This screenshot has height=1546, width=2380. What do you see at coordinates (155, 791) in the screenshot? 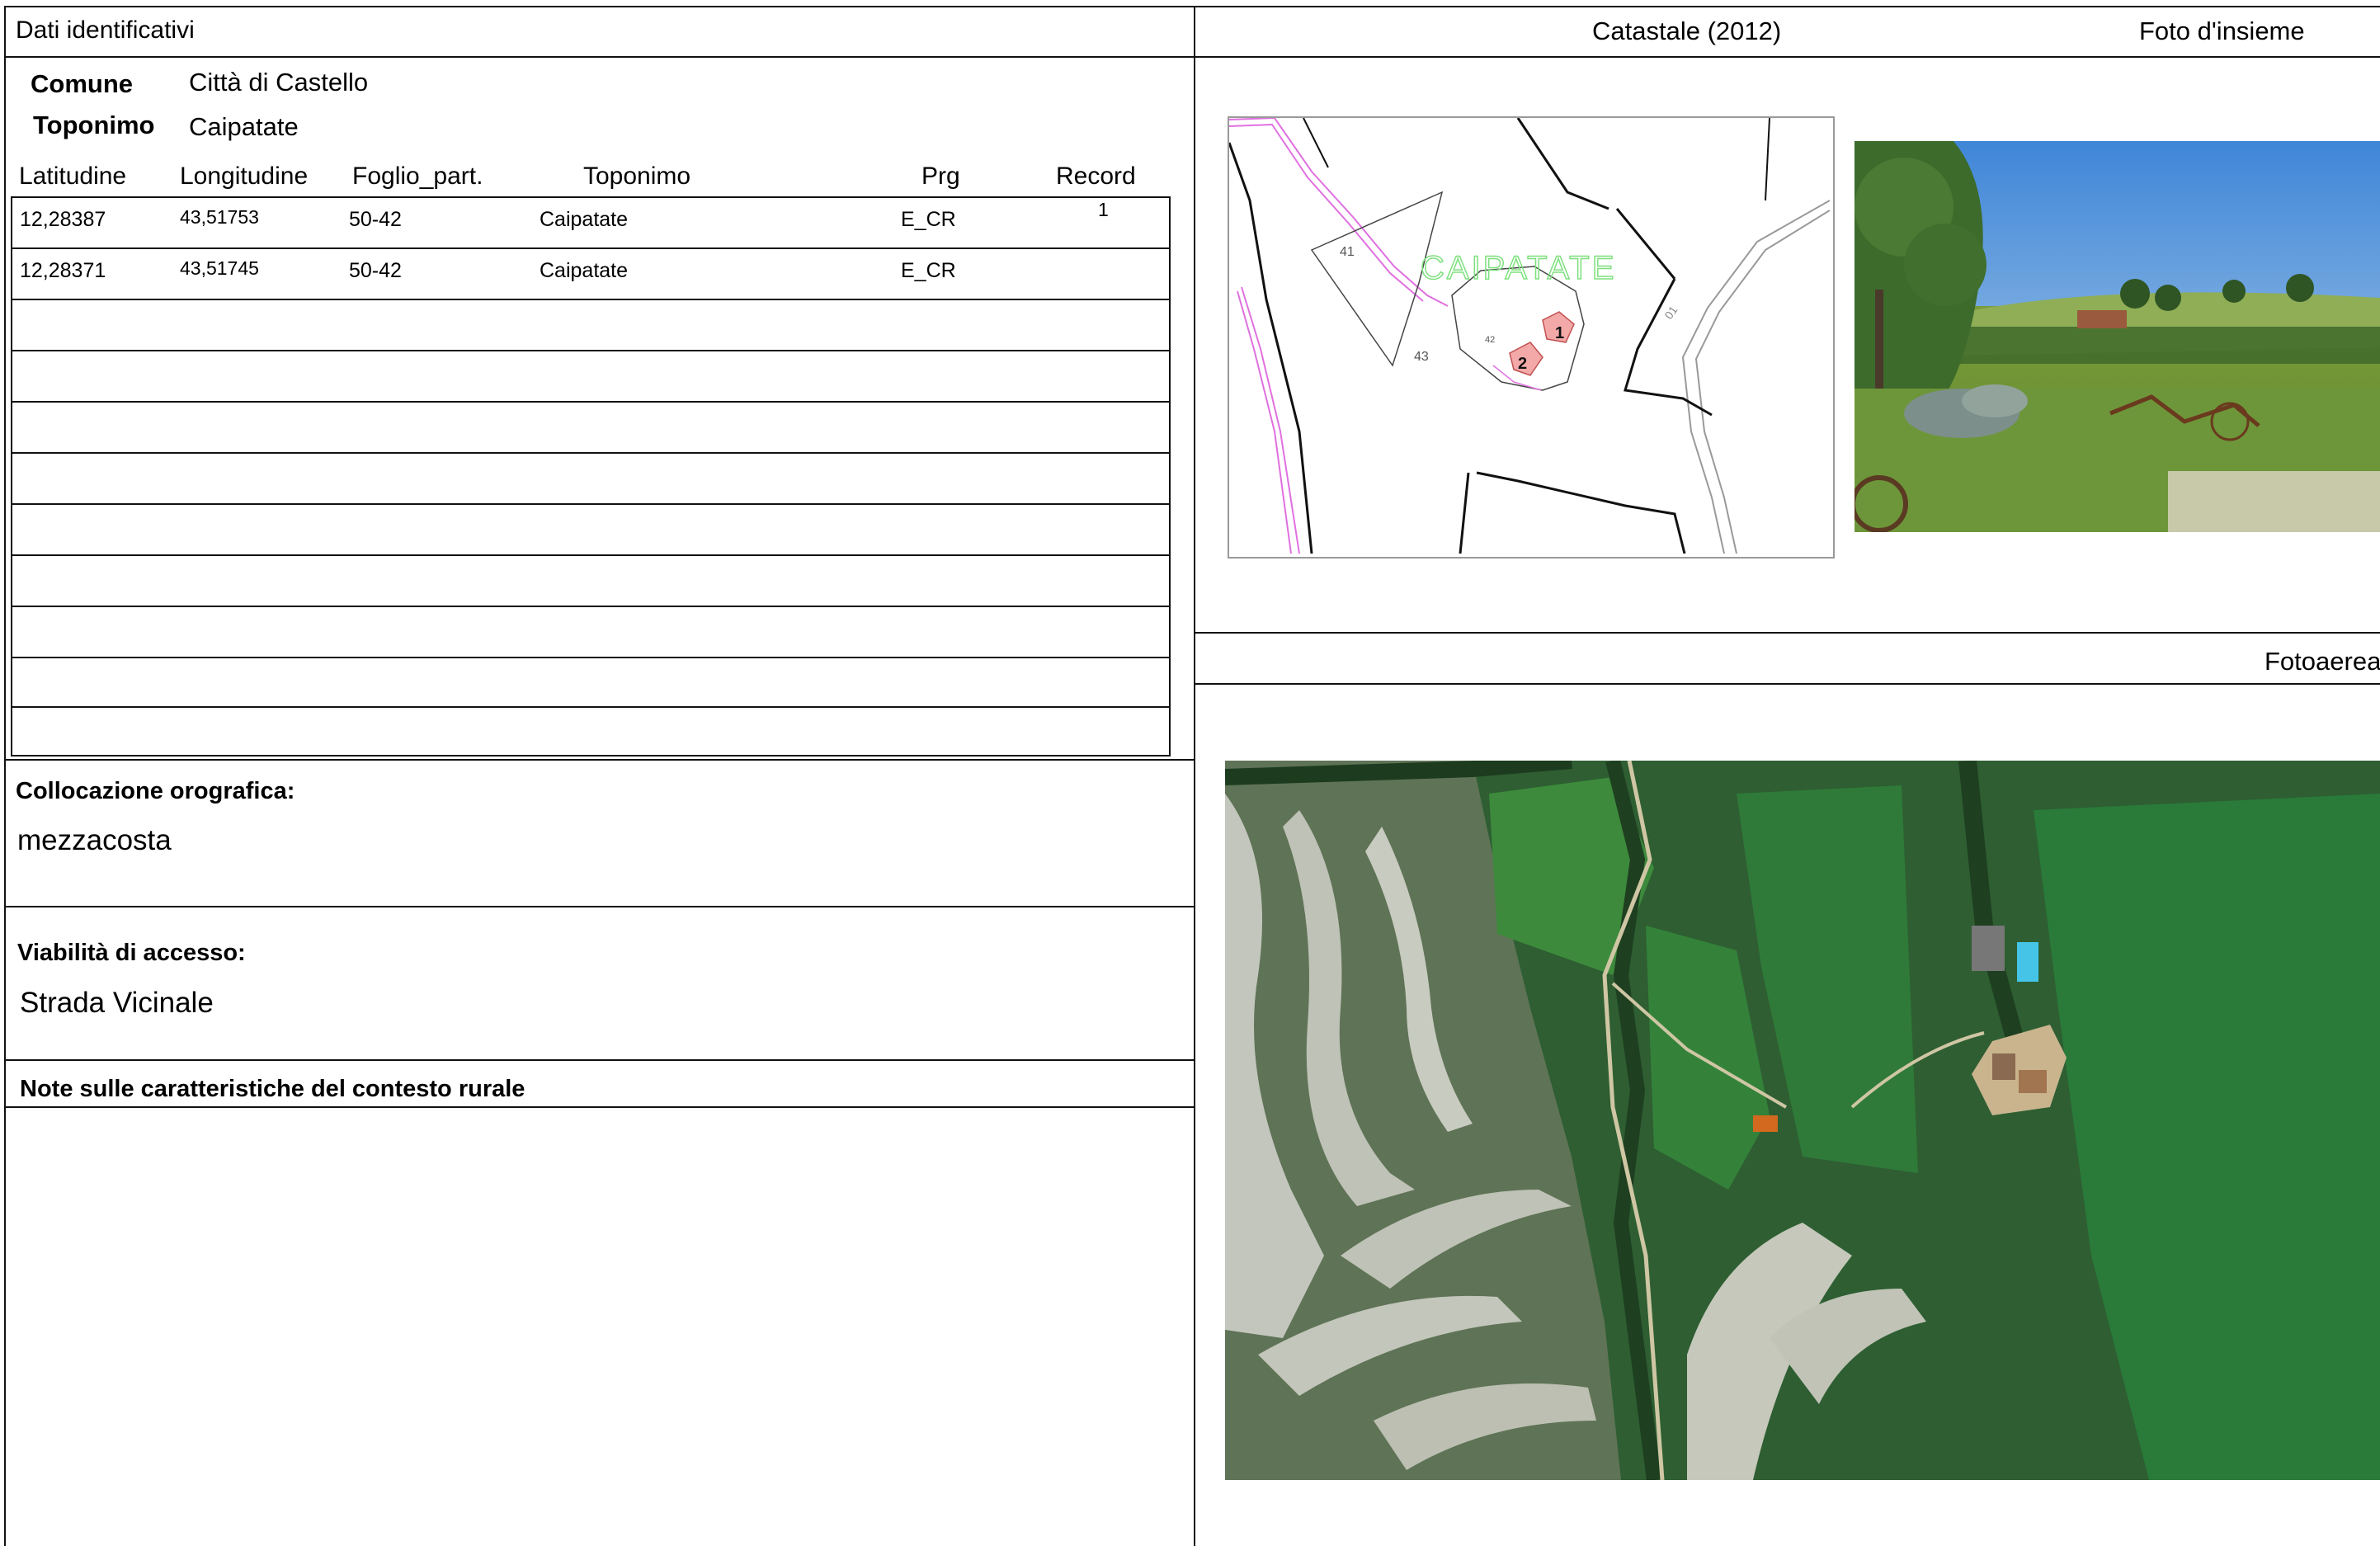
I see `collocazione-label: Collocazione orografica:` at bounding box center [155, 791].